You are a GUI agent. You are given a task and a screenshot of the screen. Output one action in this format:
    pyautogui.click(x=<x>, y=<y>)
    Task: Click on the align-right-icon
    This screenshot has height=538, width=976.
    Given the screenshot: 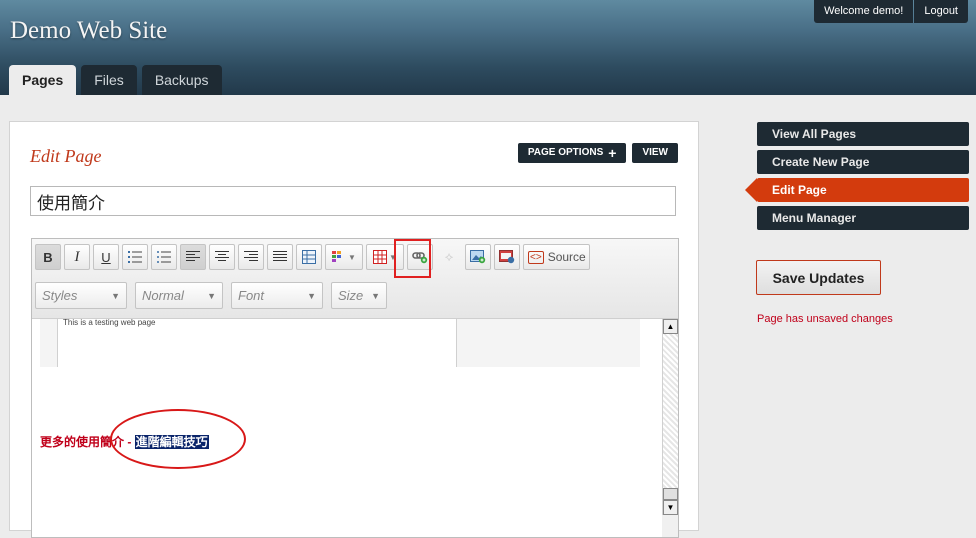 What is the action you would take?
    pyautogui.click(x=251, y=256)
    